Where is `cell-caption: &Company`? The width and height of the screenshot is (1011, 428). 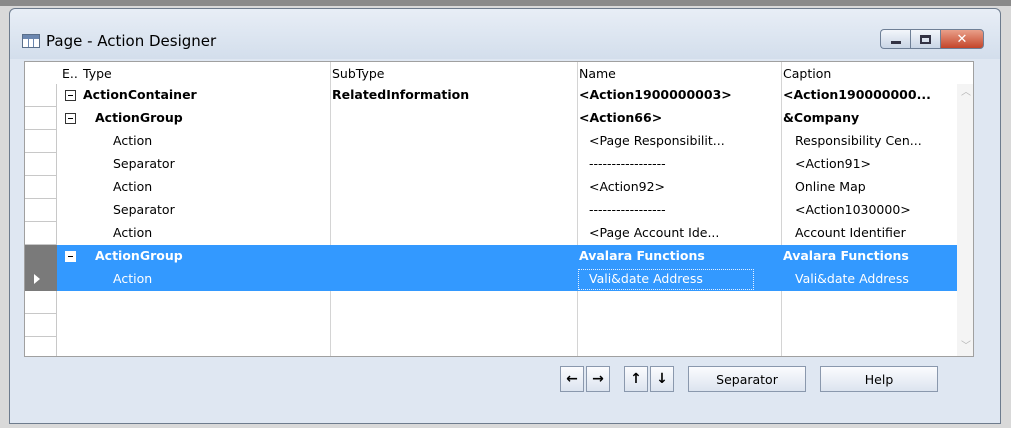
cell-caption: &Company is located at coordinates (869, 118).